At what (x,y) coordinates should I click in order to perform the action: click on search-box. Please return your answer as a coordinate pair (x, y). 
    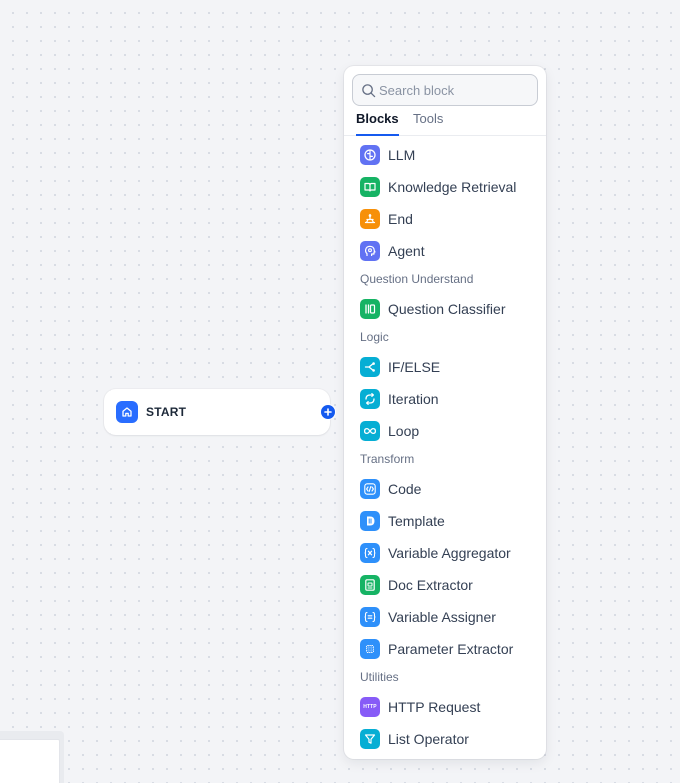
    Looking at the image, I should click on (445, 90).